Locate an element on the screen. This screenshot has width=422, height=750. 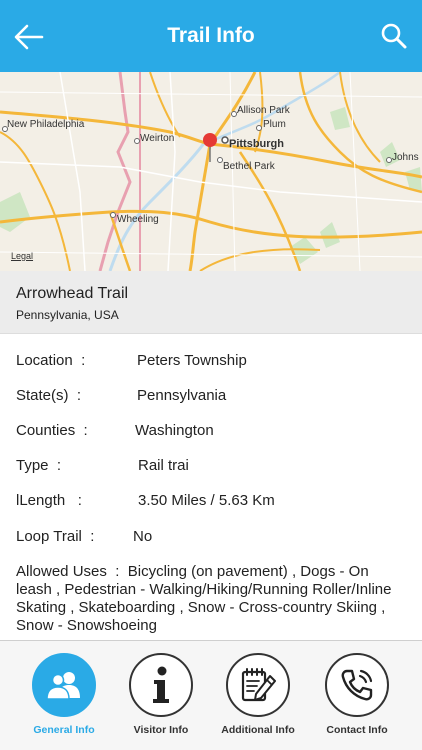
tab-label: Visitor Info is located at coordinates (161, 730).